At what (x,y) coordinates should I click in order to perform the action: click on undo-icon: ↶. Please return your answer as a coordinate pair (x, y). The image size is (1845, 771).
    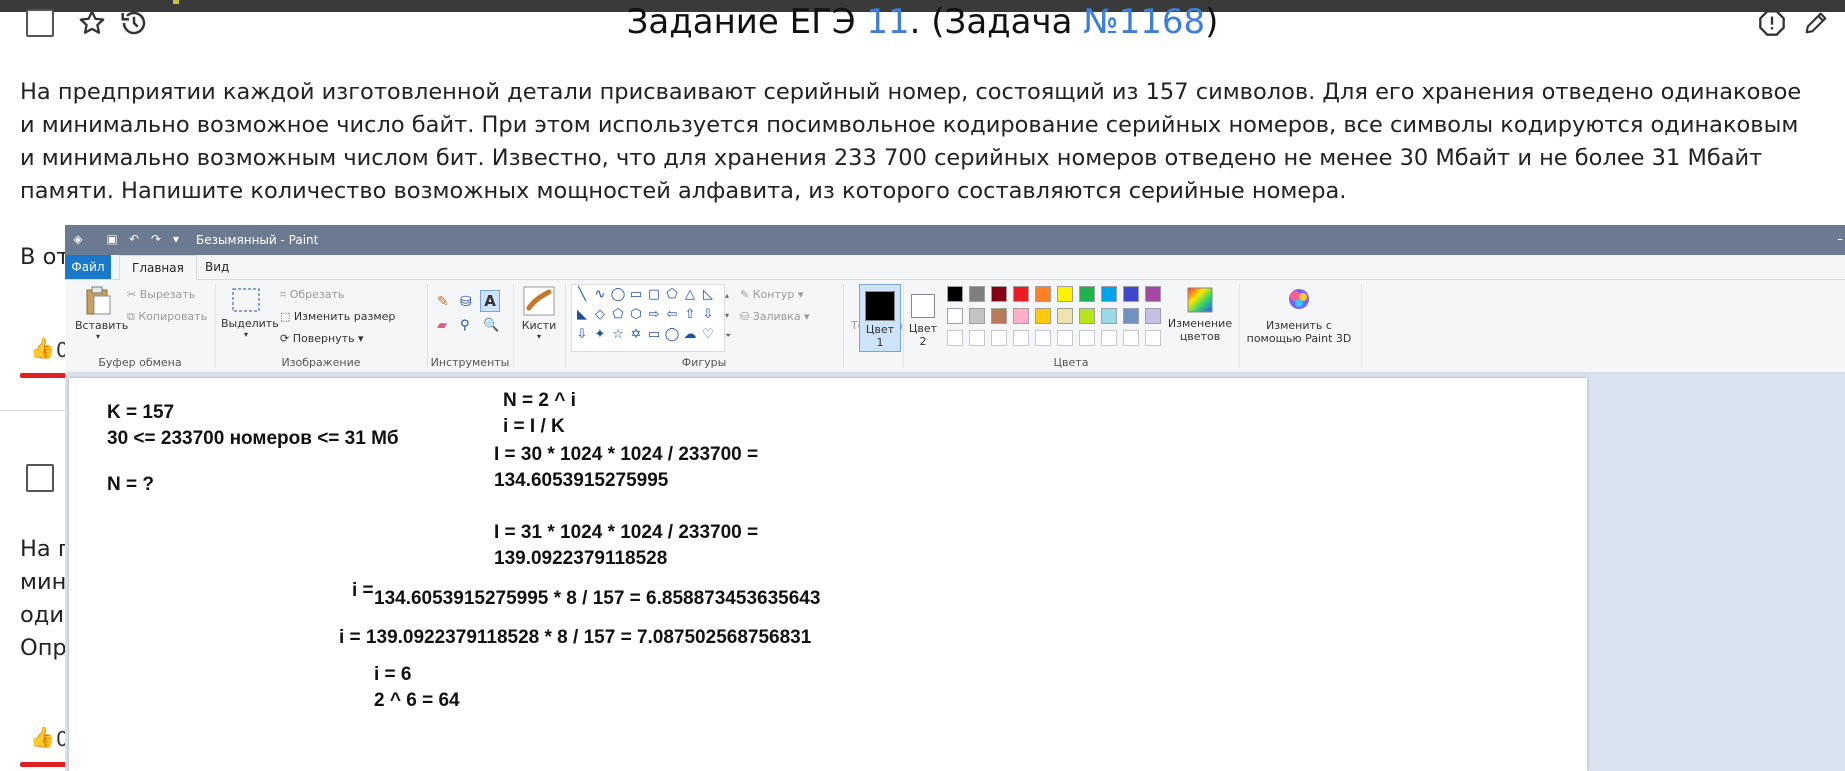
    Looking at the image, I should click on (134, 239).